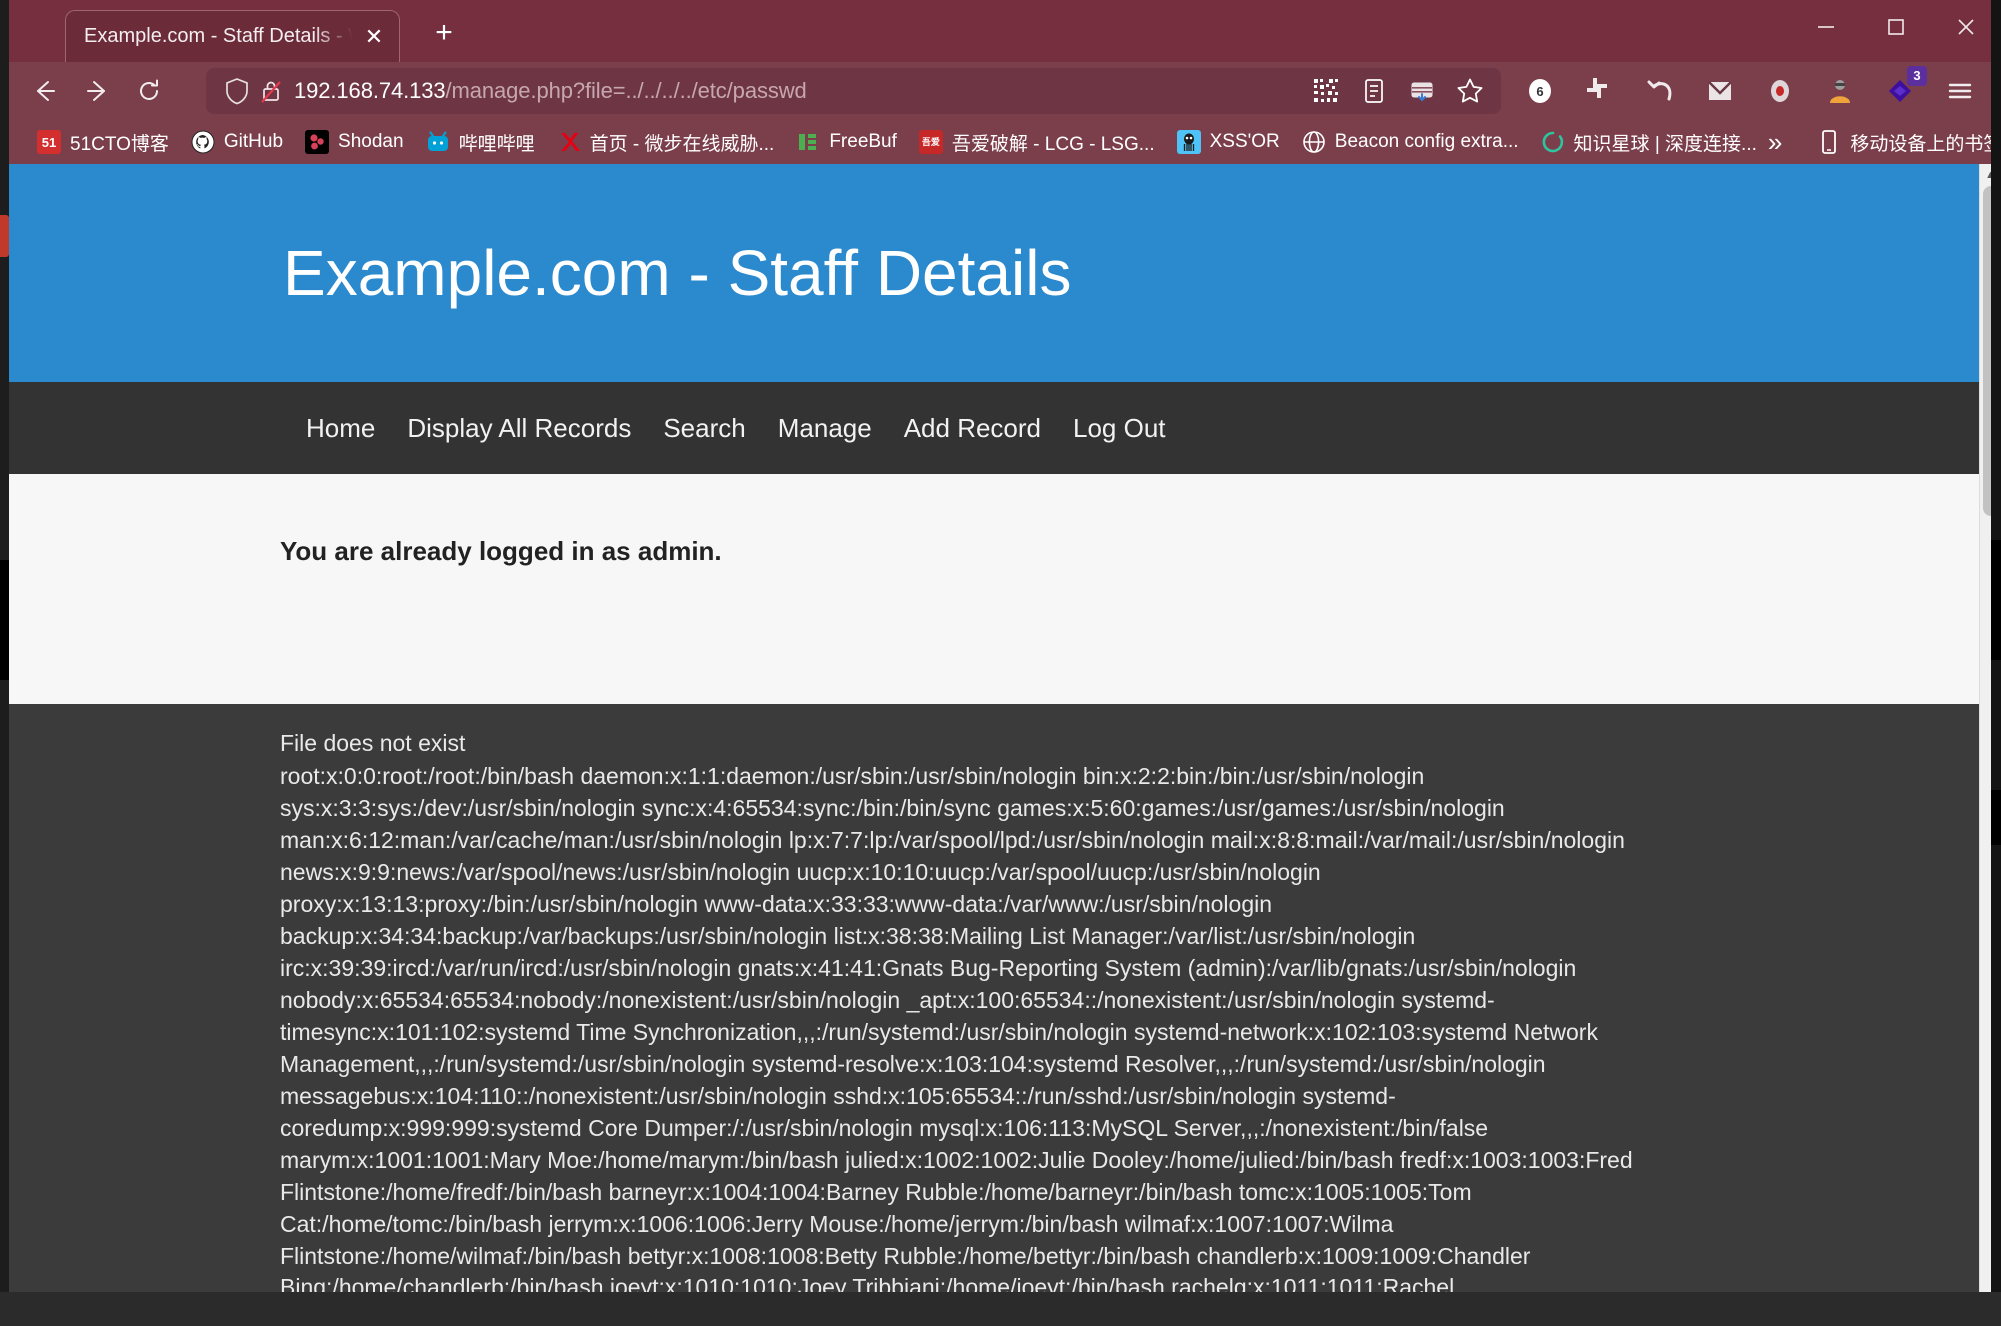 Image resolution: width=2001 pixels, height=1326 pixels. Describe the element at coordinates (808, 142) in the screenshot. I see `freebuf-favicon` at that location.